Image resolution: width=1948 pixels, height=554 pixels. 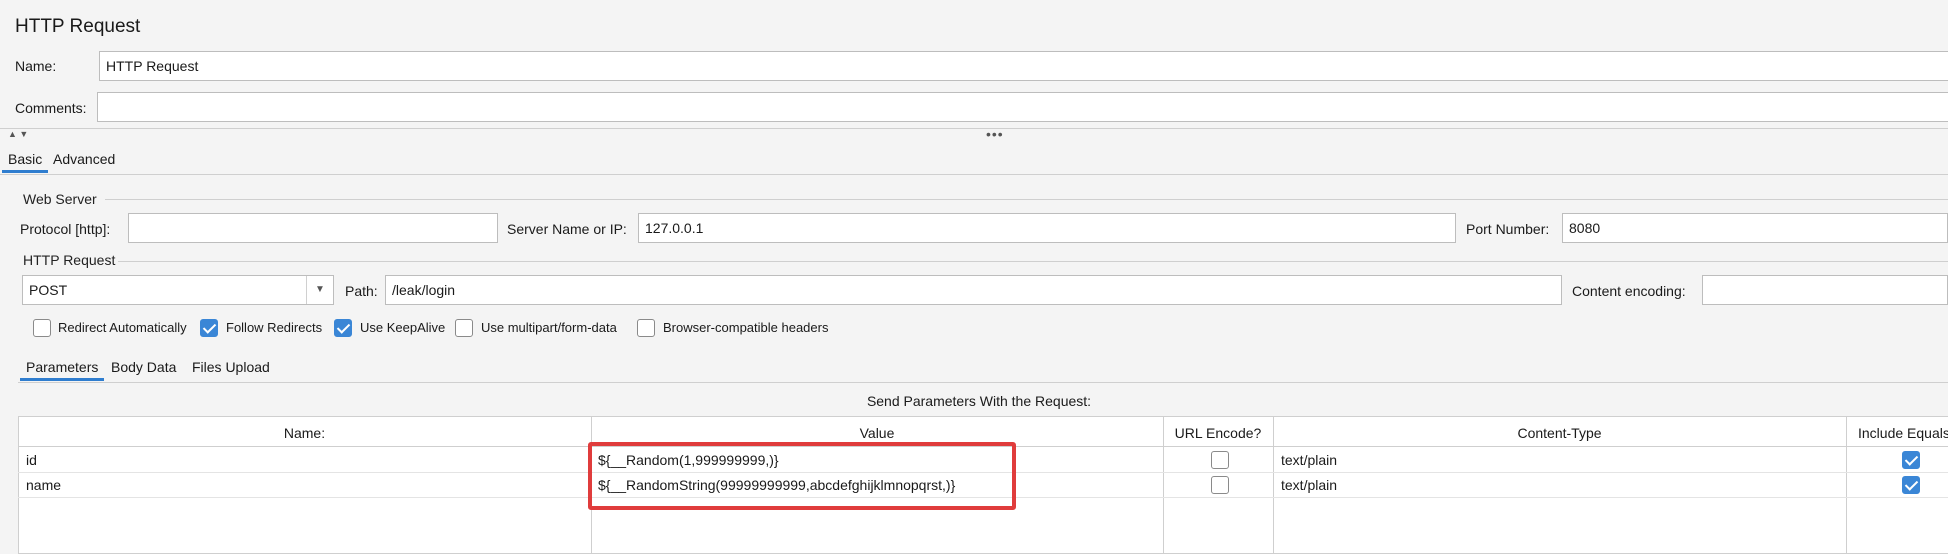 I want to click on tab-parameters: Parameters, so click(x=62, y=370).